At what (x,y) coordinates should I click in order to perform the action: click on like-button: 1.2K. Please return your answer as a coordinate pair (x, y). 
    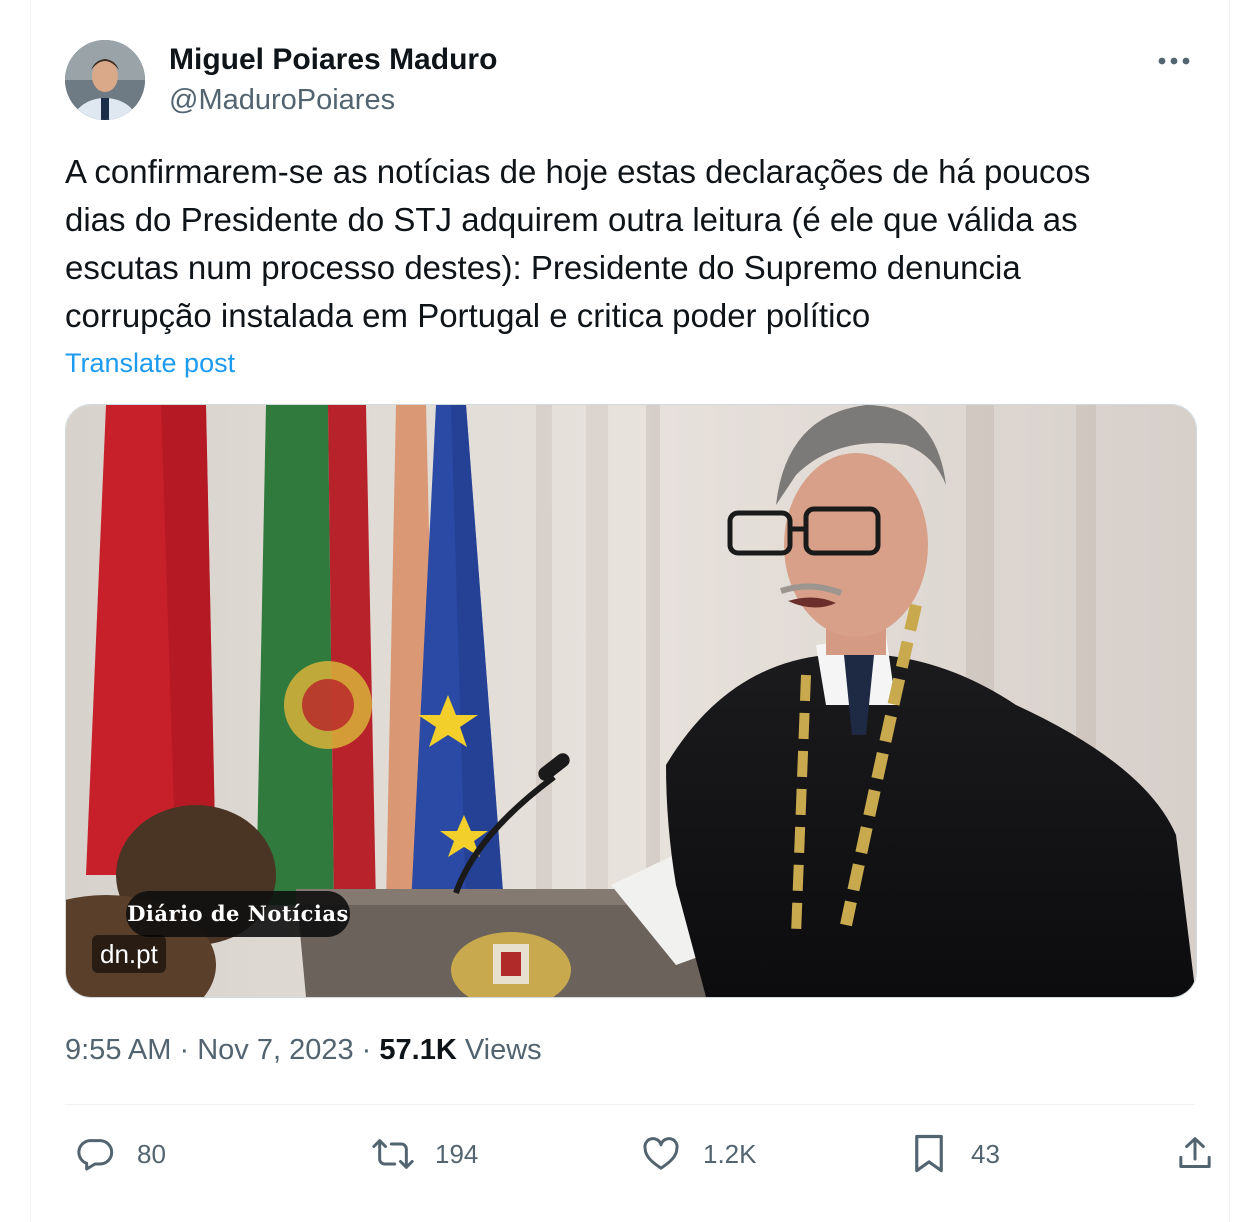
    Looking at the image, I should click on (698, 1154).